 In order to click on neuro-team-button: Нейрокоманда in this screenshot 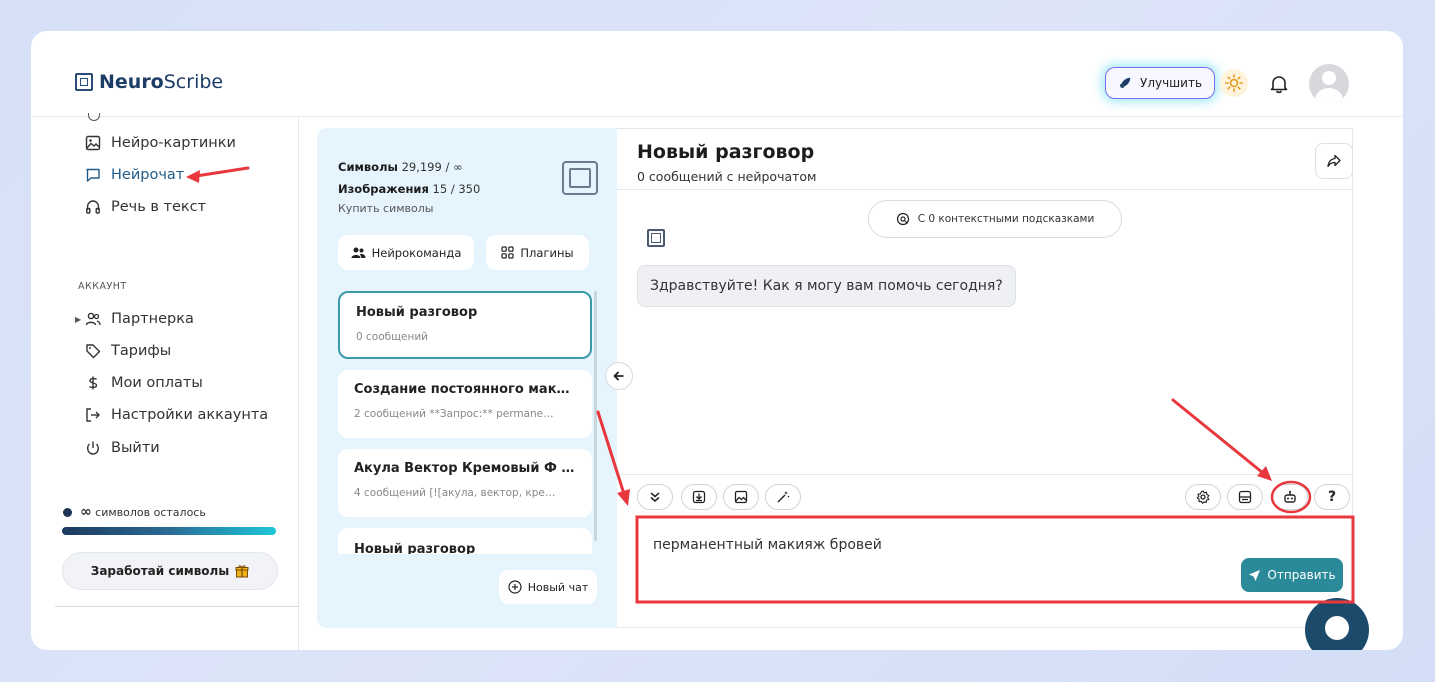, I will do `click(406, 252)`.